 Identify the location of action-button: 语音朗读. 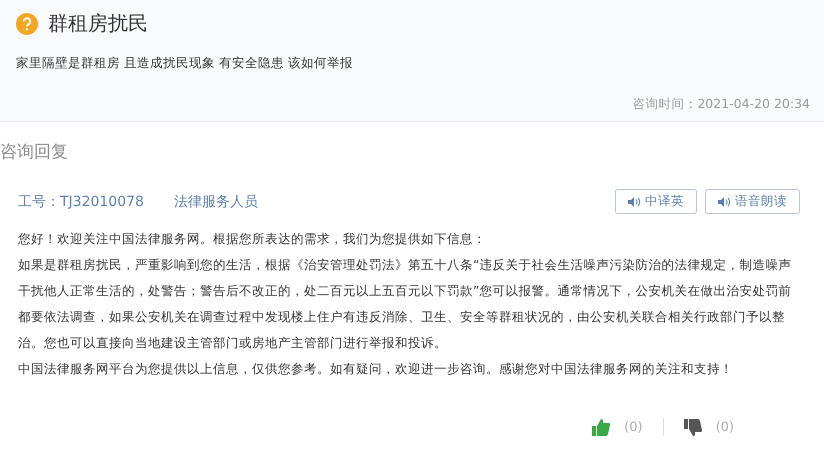
(752, 201).